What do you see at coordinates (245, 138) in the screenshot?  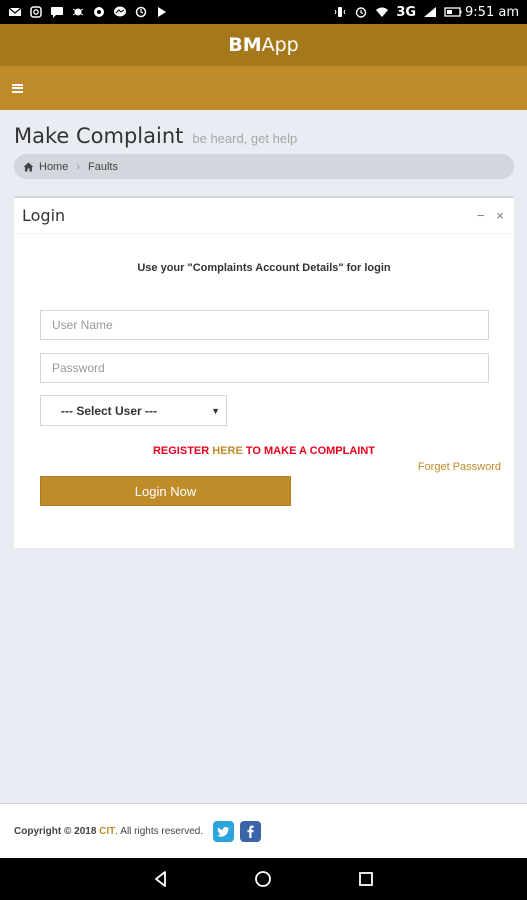 I see `page-subtitle: be heard, get help` at bounding box center [245, 138].